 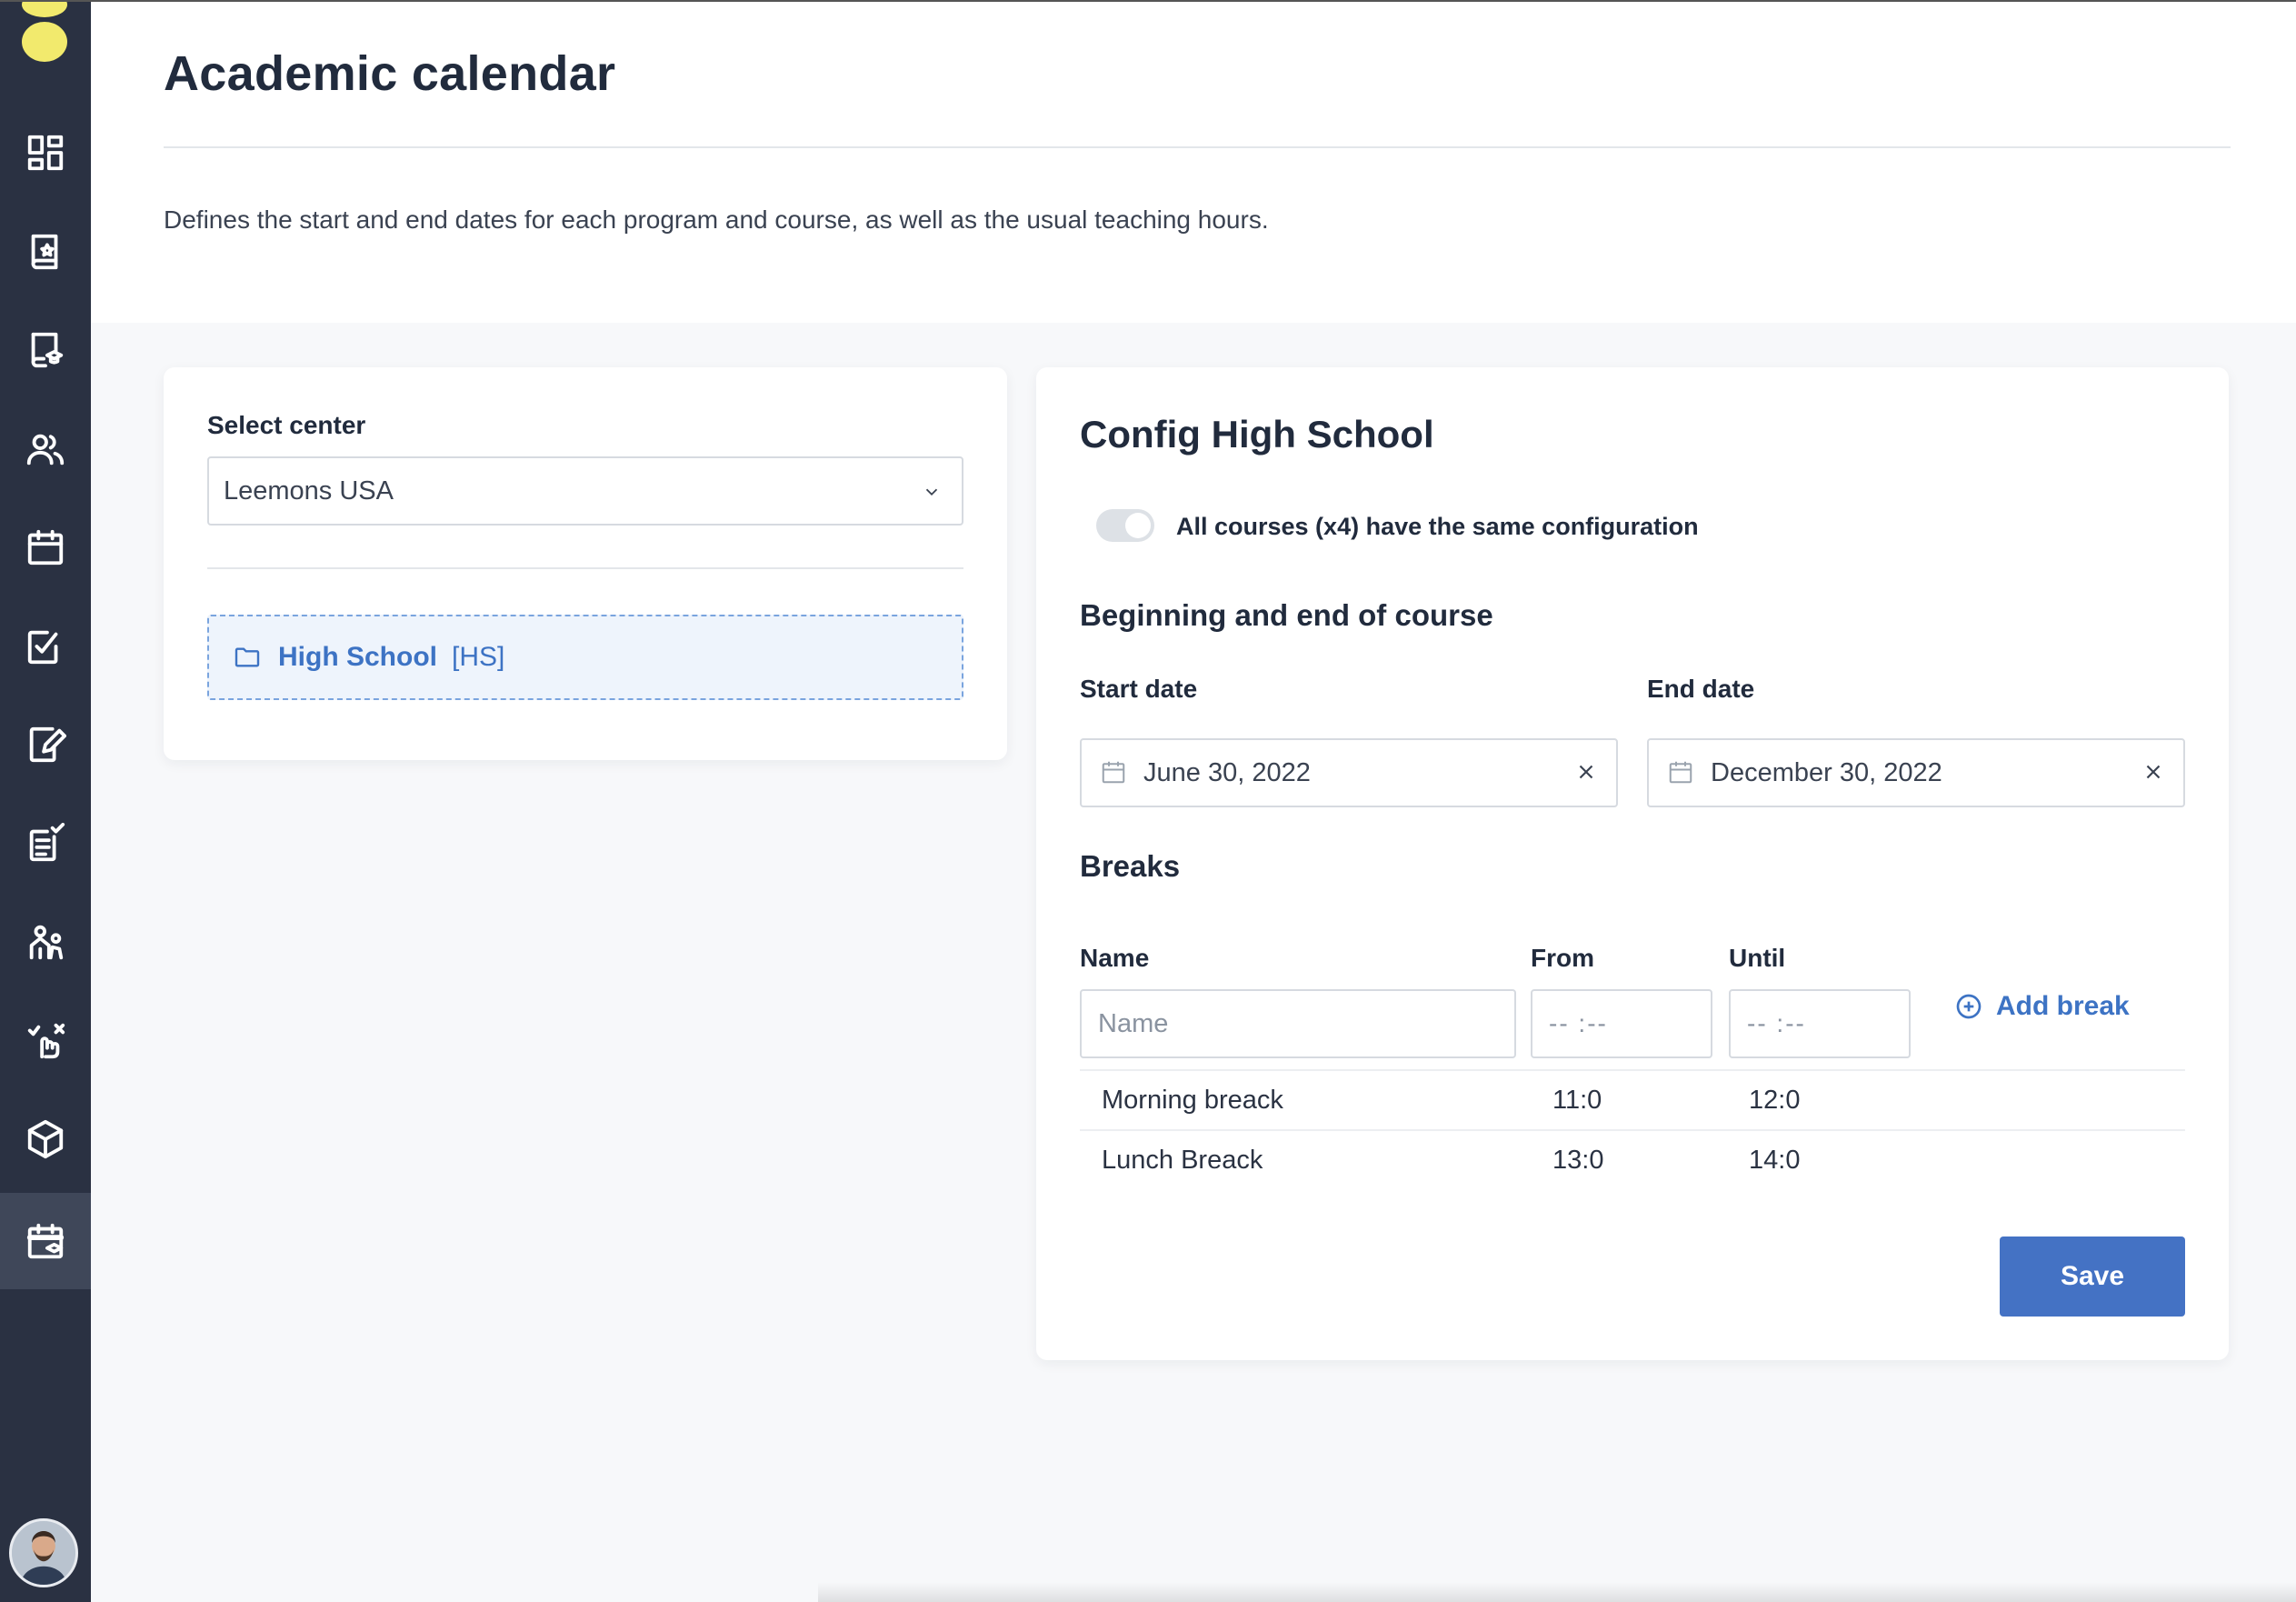 I want to click on break-row-until: 14:0, so click(x=1775, y=1160).